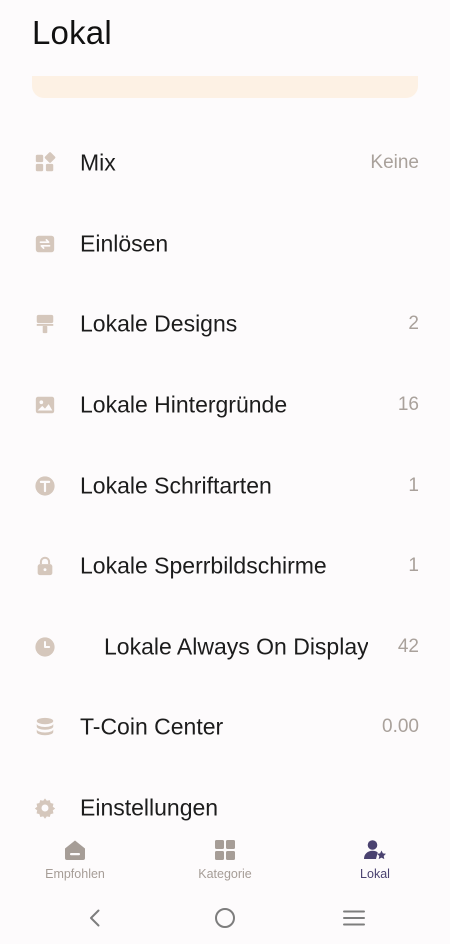 This screenshot has height=944, width=450. Describe the element at coordinates (98, 162) in the screenshot. I see `menu-item-label: Mix` at that location.